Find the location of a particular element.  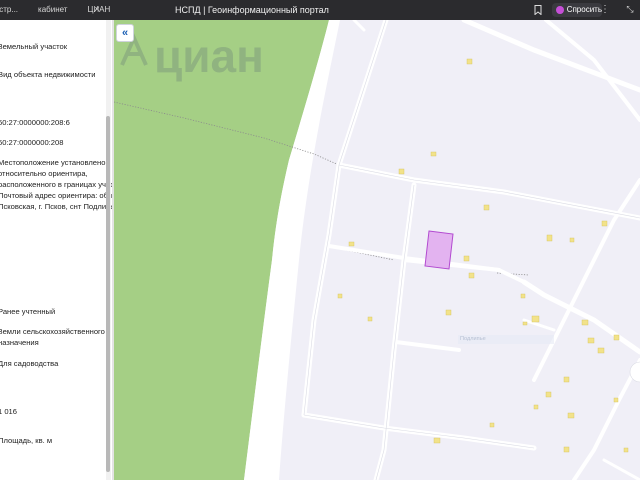

ask-button: Спросить is located at coordinates (577, 10).